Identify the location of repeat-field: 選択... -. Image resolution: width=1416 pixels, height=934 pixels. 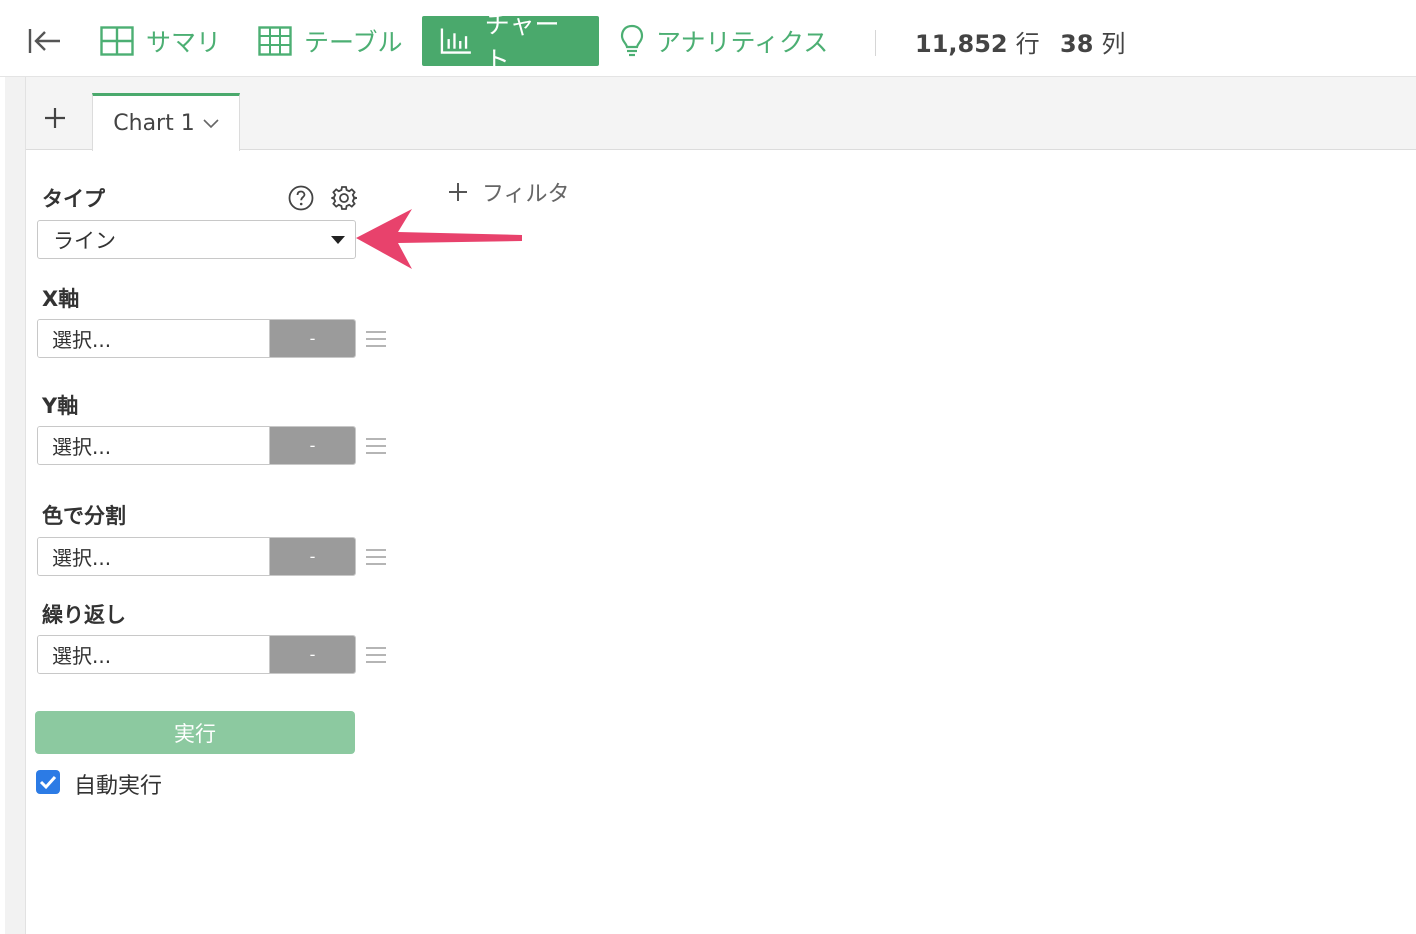
(196, 654).